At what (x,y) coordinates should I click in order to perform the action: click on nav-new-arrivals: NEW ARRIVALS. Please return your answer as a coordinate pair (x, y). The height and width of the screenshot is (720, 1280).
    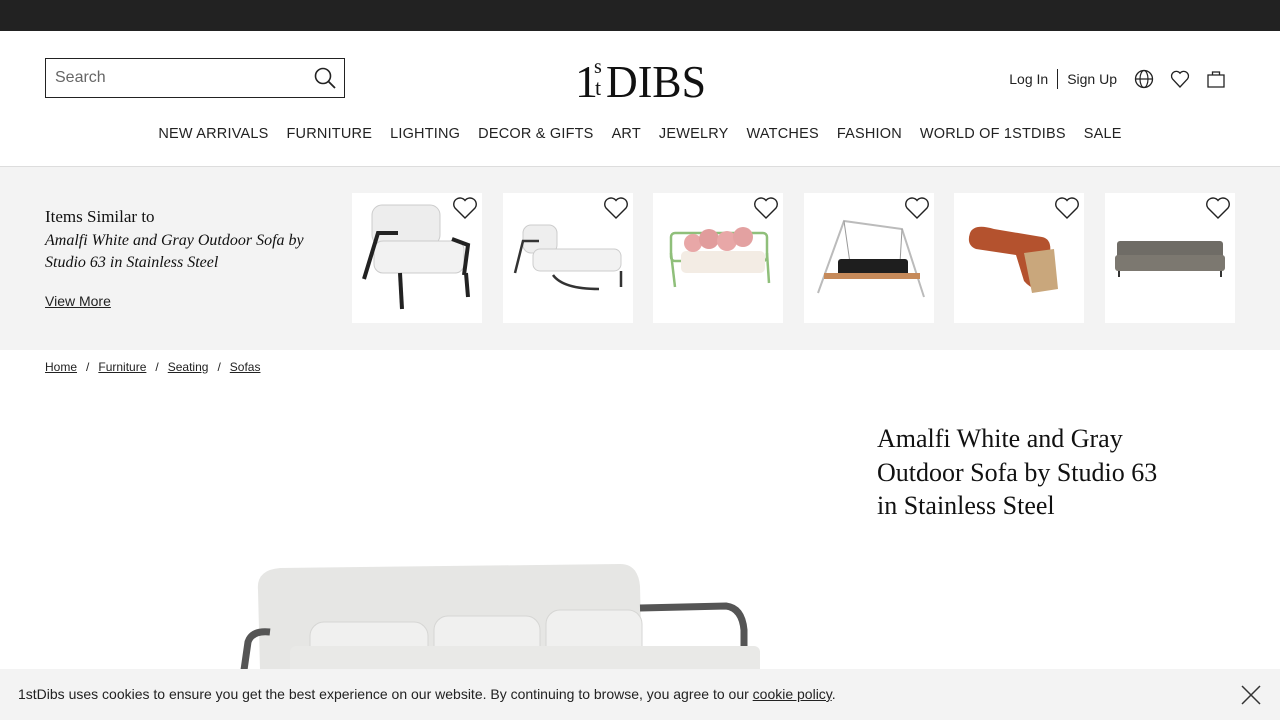
    Looking at the image, I should click on (213, 134).